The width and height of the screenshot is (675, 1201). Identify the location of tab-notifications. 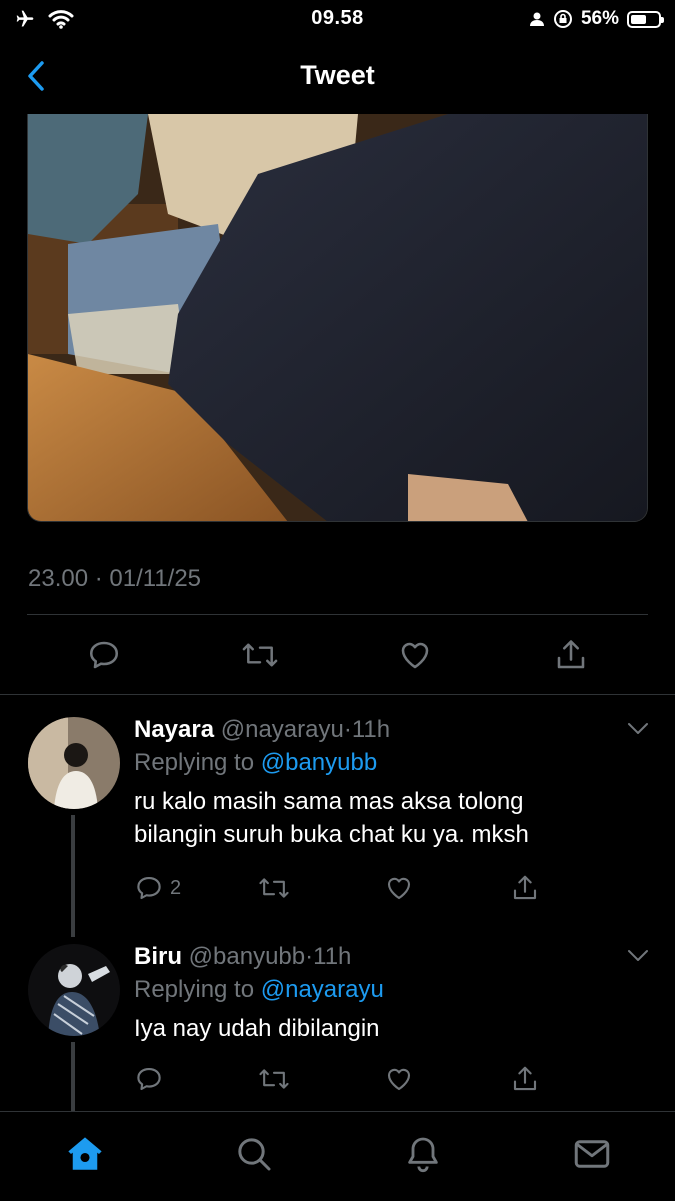
(423, 1154).